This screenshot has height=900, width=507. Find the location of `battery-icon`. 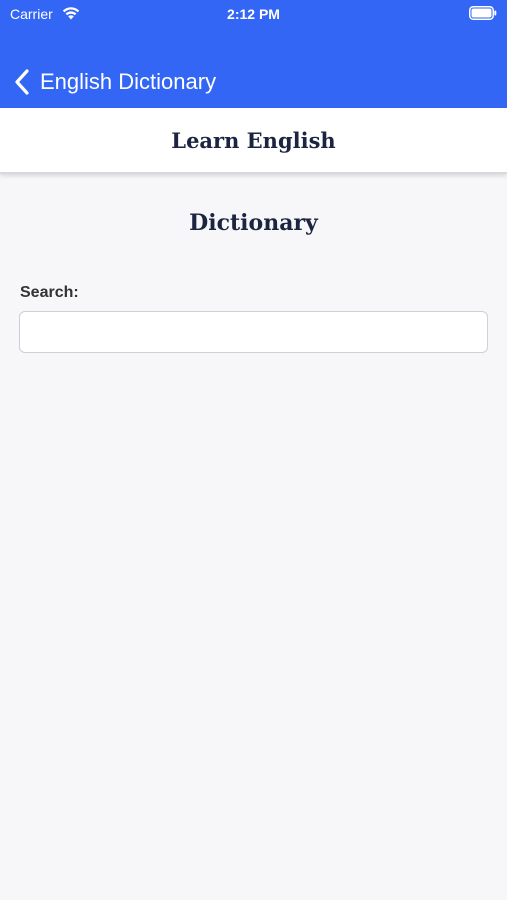

battery-icon is located at coordinates (483, 13).